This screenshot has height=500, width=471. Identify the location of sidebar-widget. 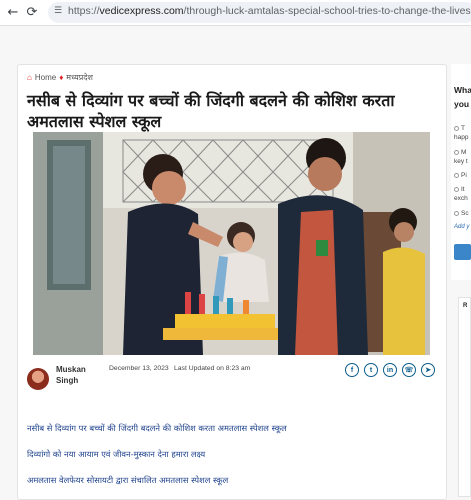
(464, 397).